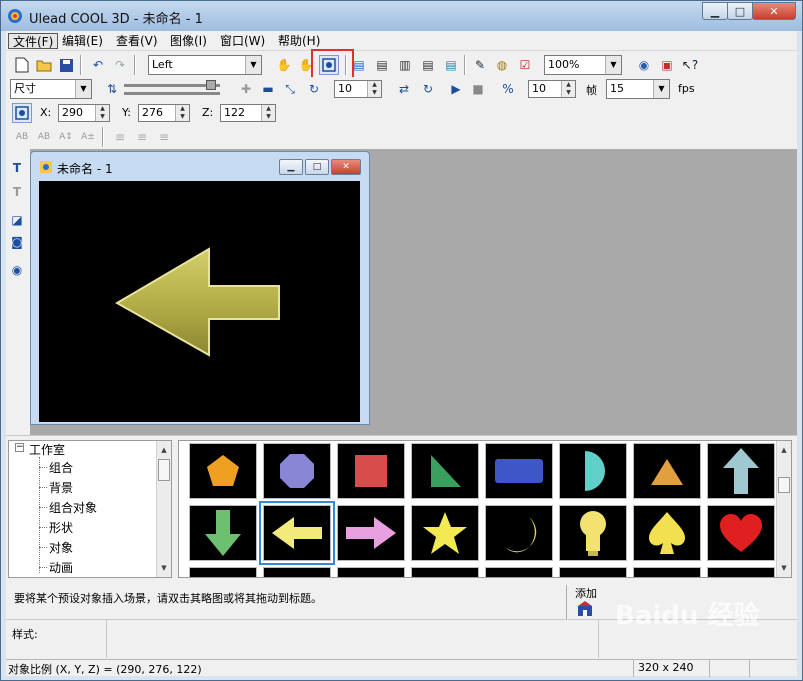 The width and height of the screenshot is (803, 681). I want to click on tree-item-background: 背景, so click(61, 487).